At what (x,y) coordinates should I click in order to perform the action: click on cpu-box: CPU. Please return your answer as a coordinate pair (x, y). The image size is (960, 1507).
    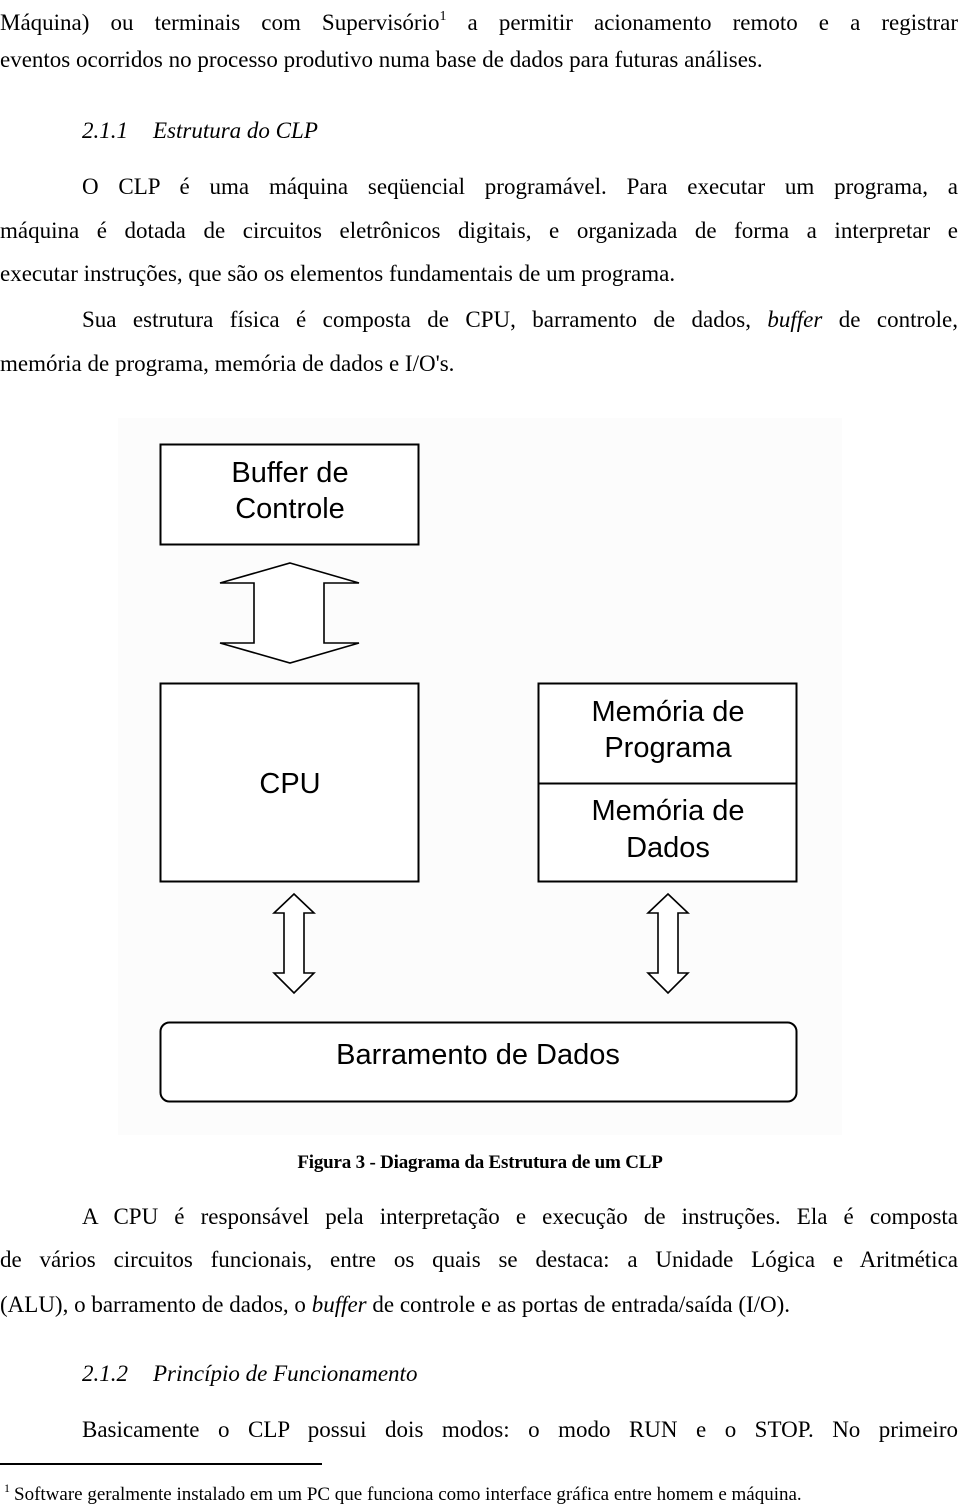
    Looking at the image, I should click on (289, 782).